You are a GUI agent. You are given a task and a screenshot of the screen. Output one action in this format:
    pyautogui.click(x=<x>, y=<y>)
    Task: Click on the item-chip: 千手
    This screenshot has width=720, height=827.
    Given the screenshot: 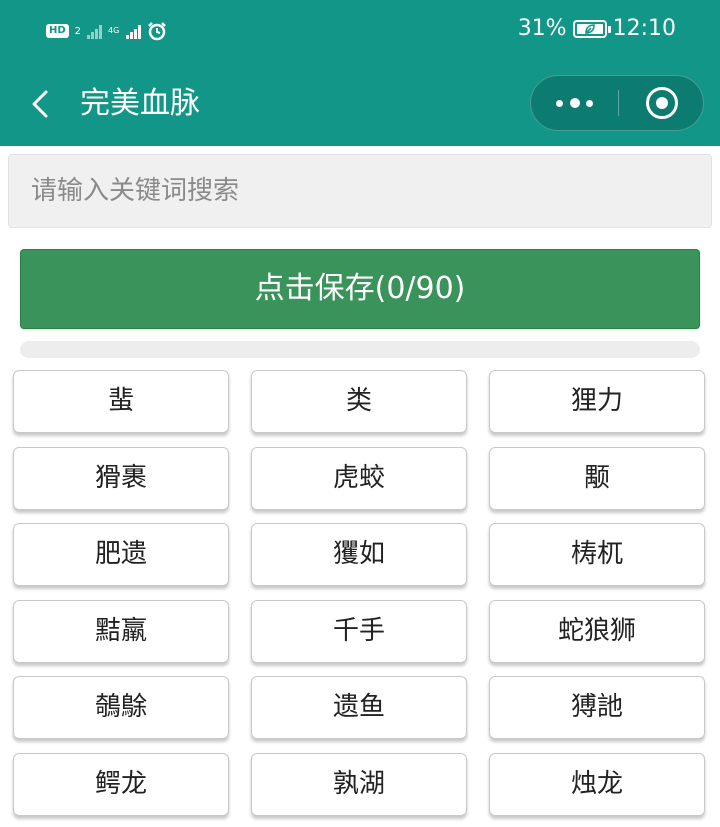 What is the action you would take?
    pyautogui.click(x=359, y=631)
    